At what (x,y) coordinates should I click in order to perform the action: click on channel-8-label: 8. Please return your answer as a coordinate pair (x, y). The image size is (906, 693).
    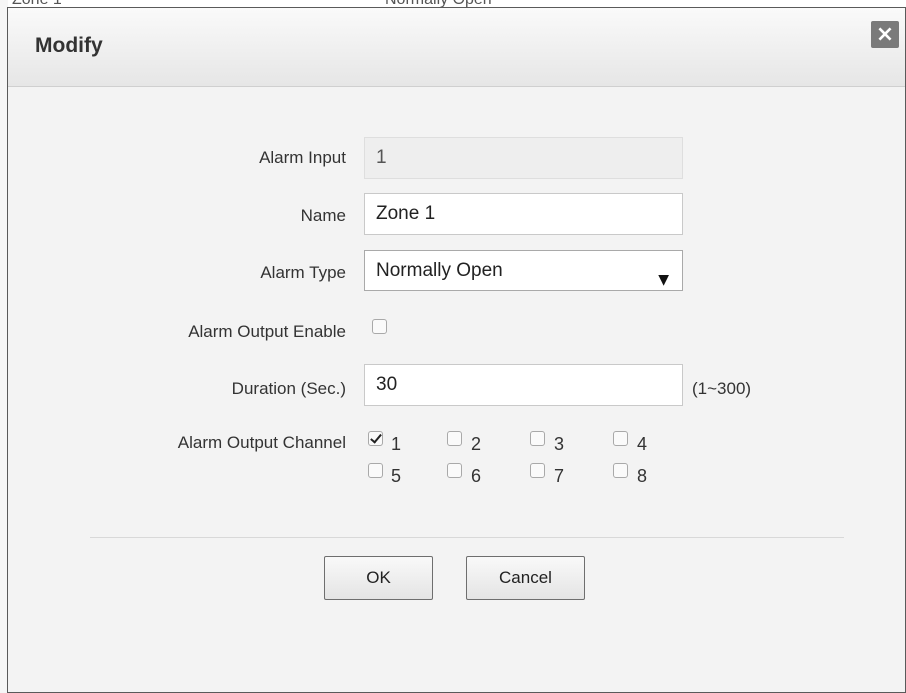
    Looking at the image, I should click on (642, 476).